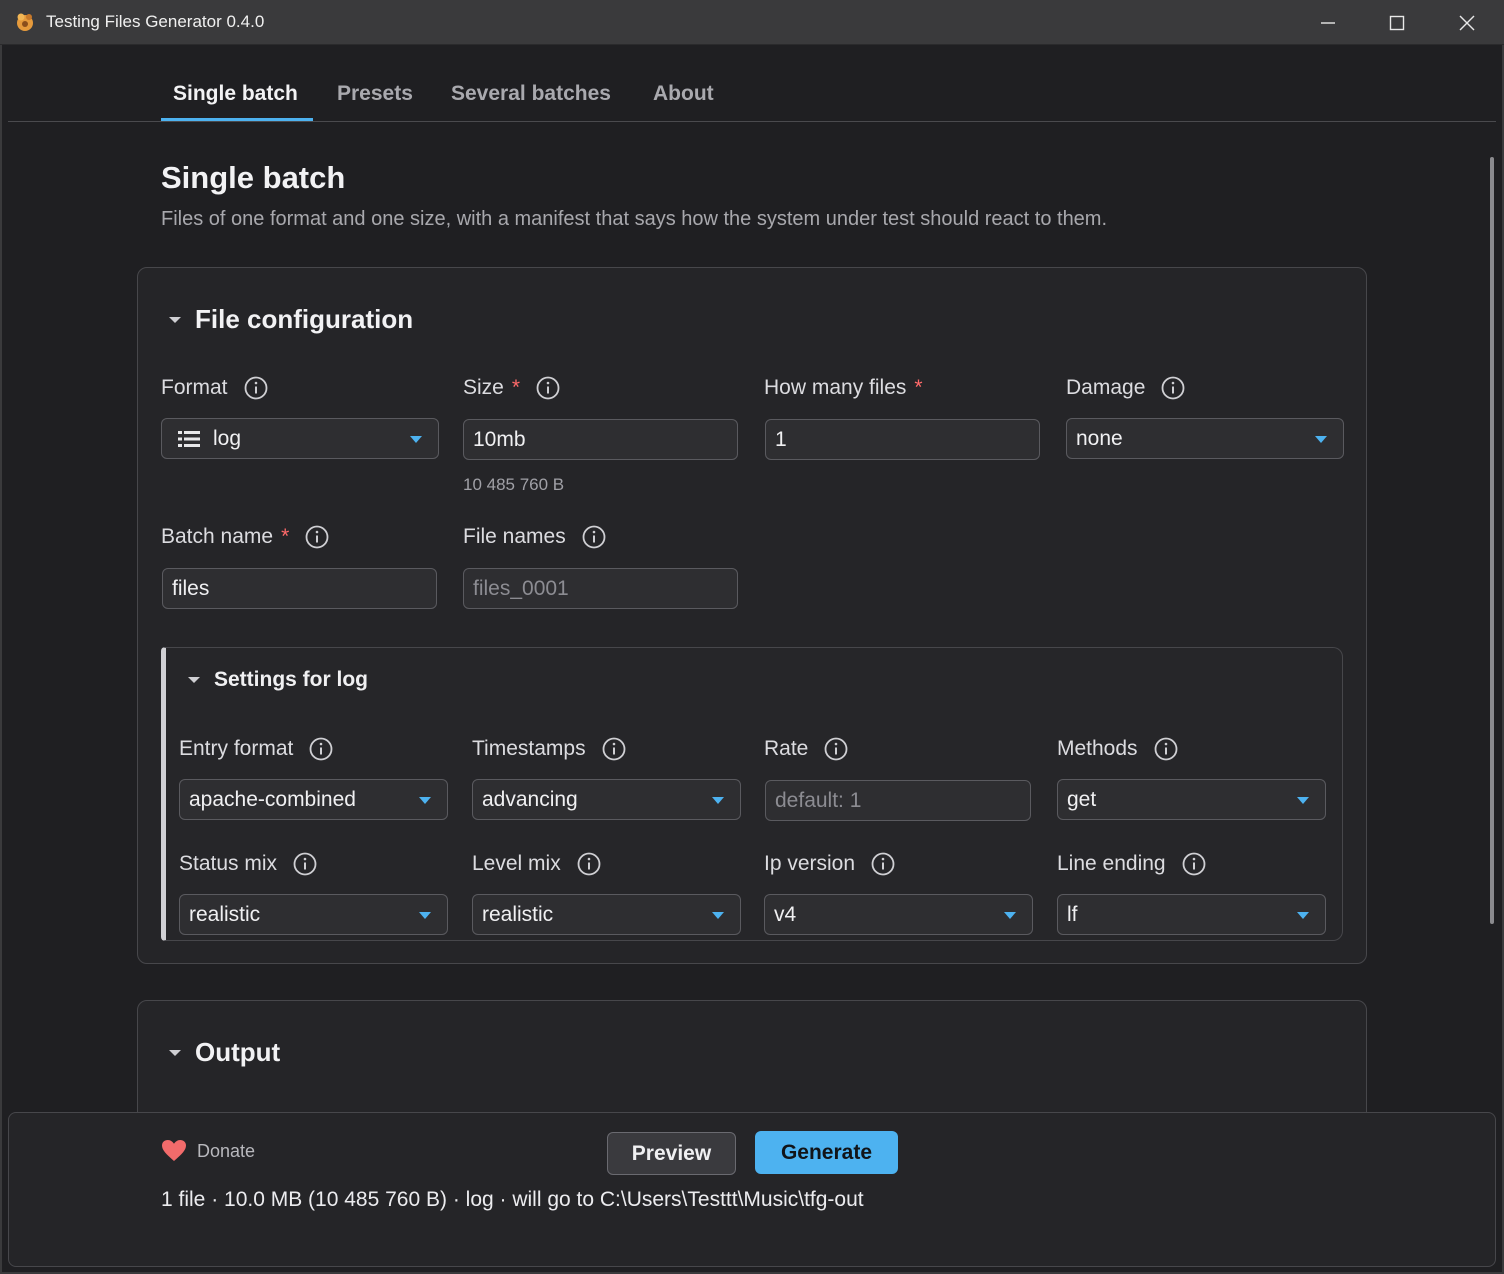 Image resolution: width=1504 pixels, height=1274 pixels. What do you see at coordinates (155, 21) in the screenshot?
I see `window-title: Testing Files Generator 0.4.0` at bounding box center [155, 21].